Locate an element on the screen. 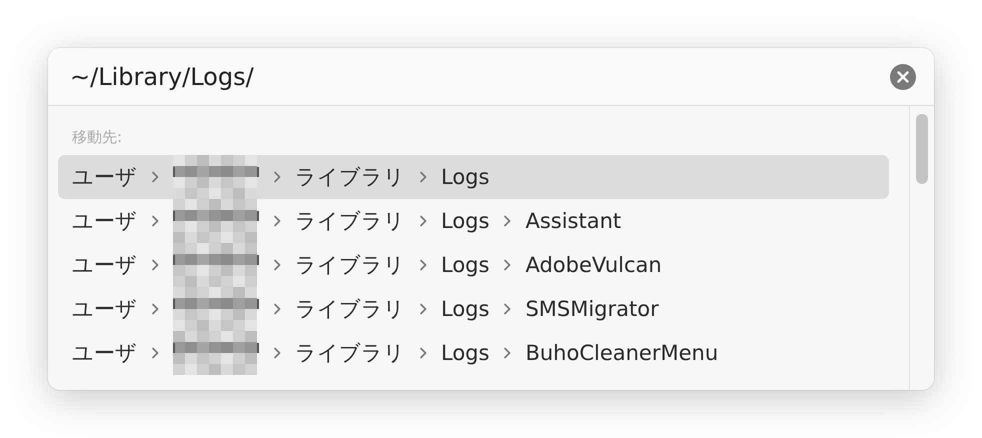  clear-icon is located at coordinates (903, 77).